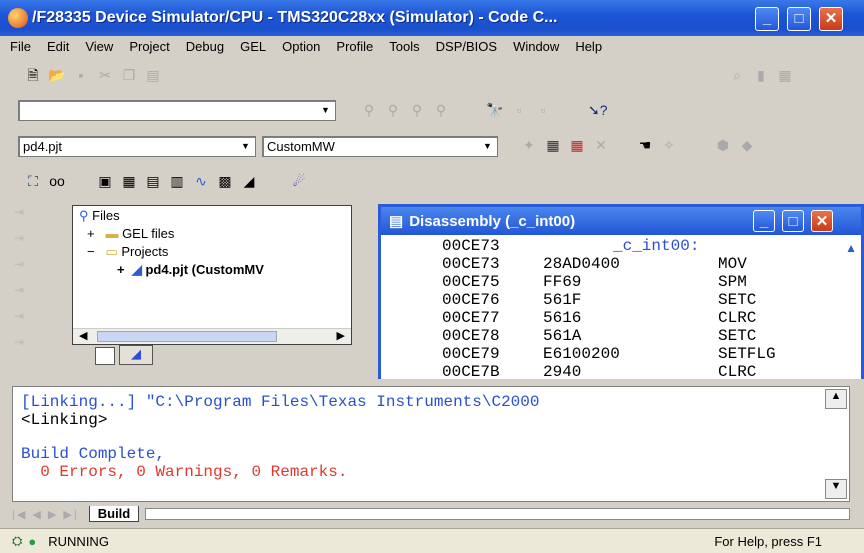 This screenshot has height=553, width=864. I want to click on find-replace-icon: ⚲, so click(441, 110).